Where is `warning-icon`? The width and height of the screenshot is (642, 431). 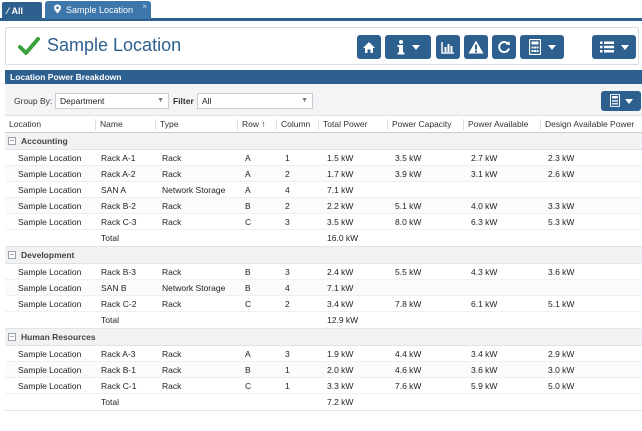
warning-icon is located at coordinates (476, 47).